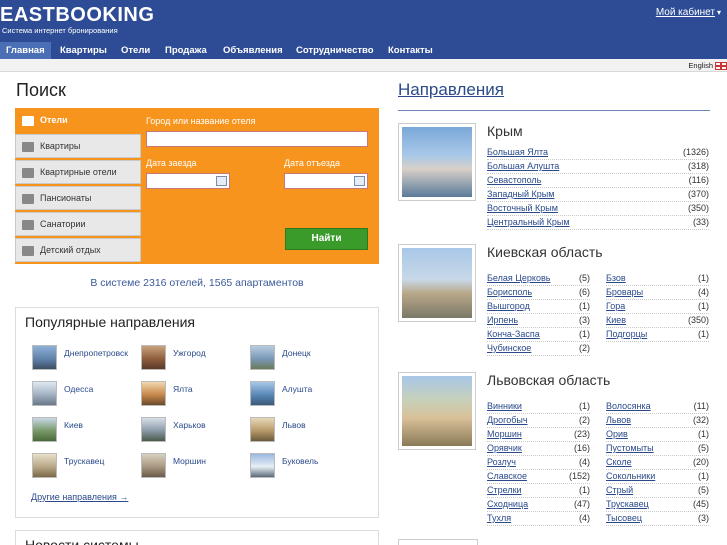 This screenshot has height=545, width=727. What do you see at coordinates (78, 198) in the screenshot?
I see `tab-boarding-houses: Пансионаты` at bounding box center [78, 198].